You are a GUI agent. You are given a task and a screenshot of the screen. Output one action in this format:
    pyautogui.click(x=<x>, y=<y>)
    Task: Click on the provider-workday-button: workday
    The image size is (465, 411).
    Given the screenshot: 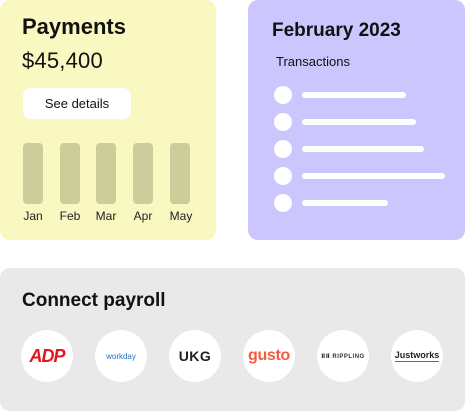 What is the action you would take?
    pyautogui.click(x=121, y=356)
    